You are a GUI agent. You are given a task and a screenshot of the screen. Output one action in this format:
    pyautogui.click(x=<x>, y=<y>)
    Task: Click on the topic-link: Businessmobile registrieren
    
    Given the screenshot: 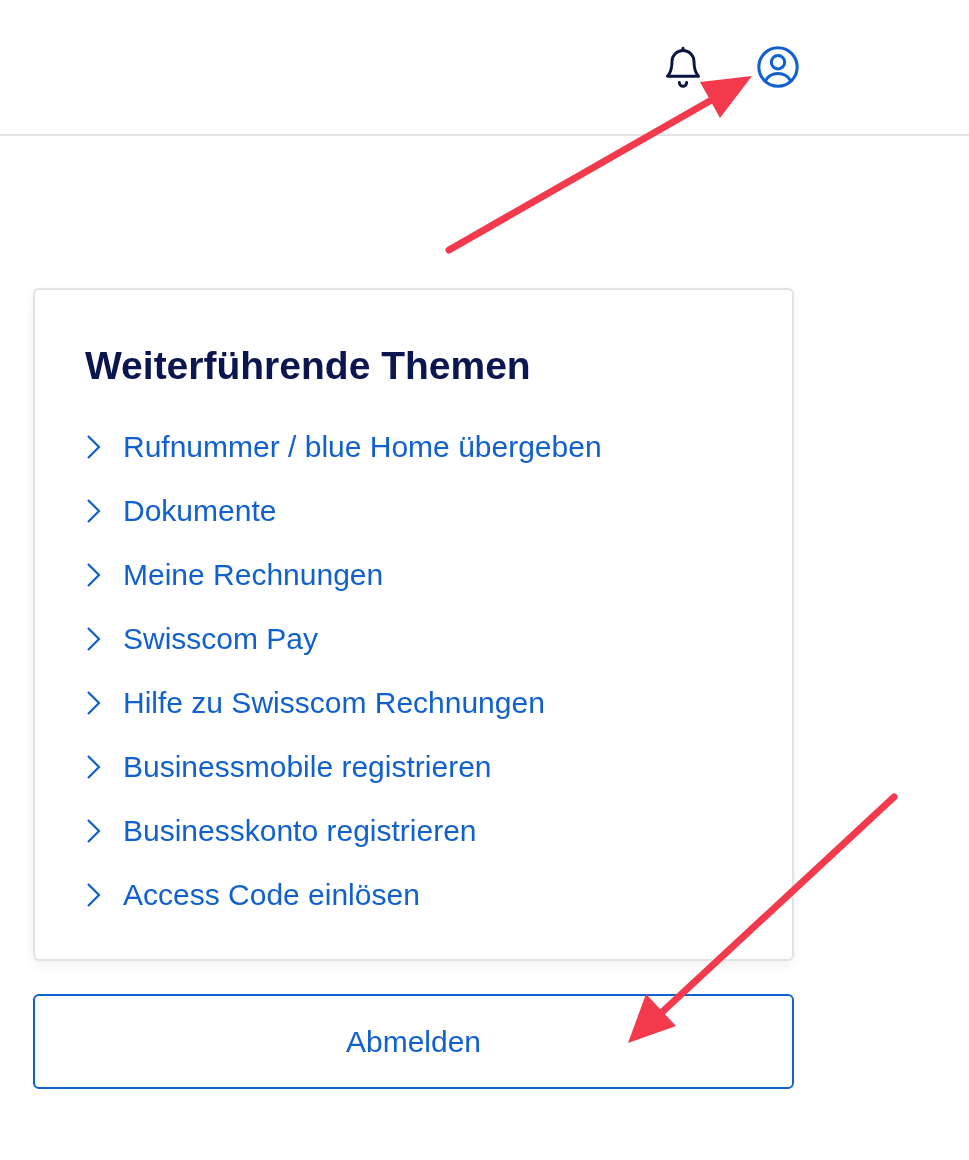 What is the action you would take?
    pyautogui.click(x=428, y=766)
    